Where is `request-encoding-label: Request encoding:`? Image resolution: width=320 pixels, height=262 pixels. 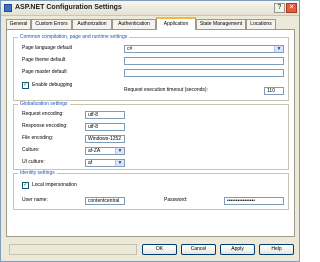 request-encoding-label: Request encoding: is located at coordinates (43, 114).